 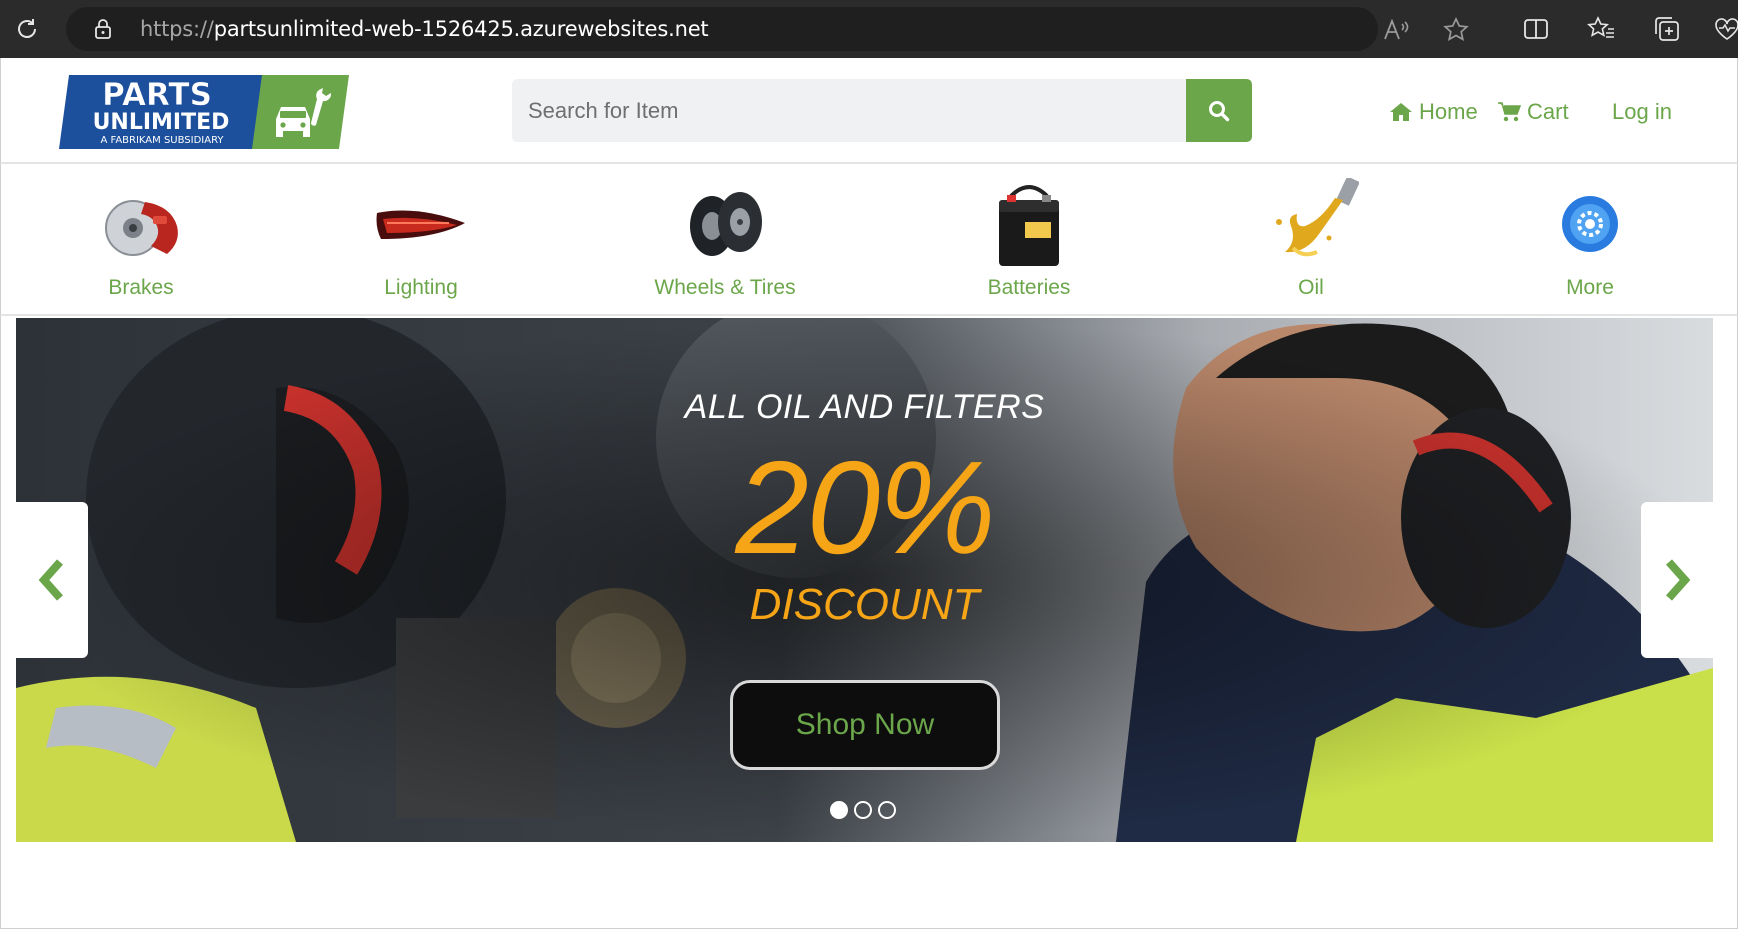 I want to click on search-button, so click(x=1219, y=110).